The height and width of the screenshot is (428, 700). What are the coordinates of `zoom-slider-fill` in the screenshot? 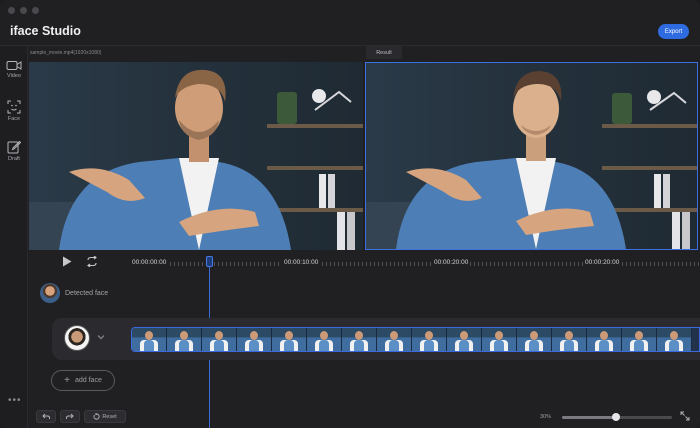 It's located at (589, 417).